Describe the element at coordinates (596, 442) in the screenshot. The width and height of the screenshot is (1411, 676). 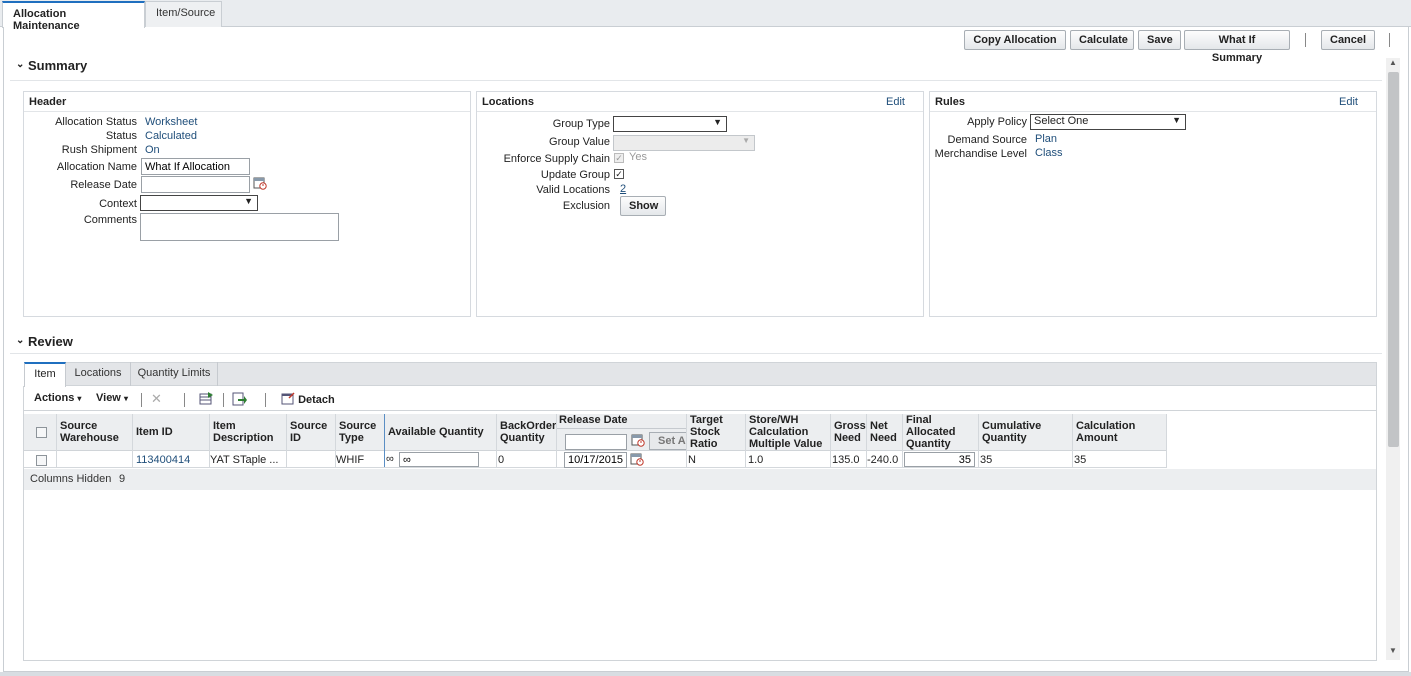
I see `release-date-set-all-input` at that location.